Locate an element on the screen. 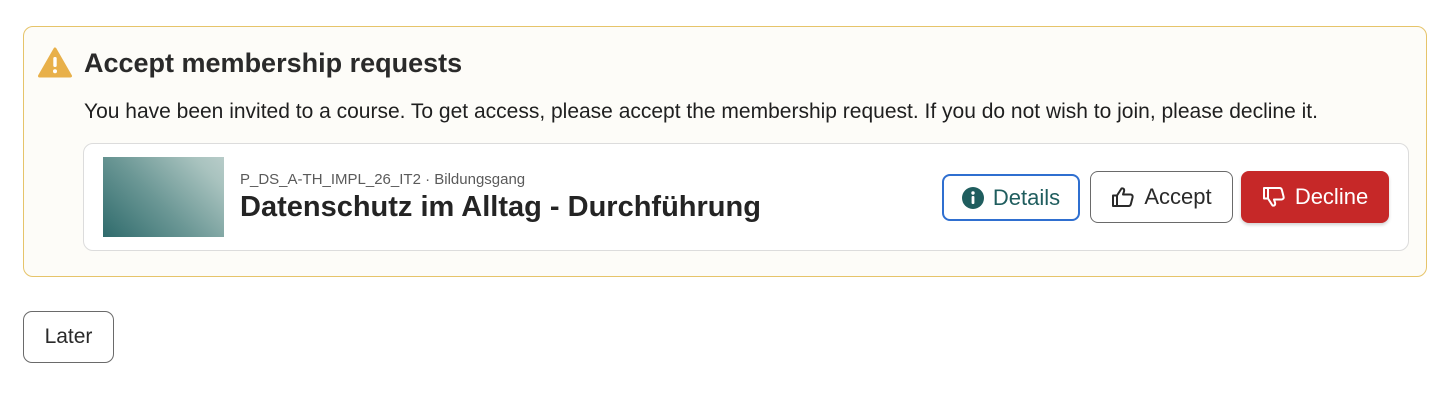 The image size is (1450, 401). info-circle-icon is located at coordinates (972, 197).